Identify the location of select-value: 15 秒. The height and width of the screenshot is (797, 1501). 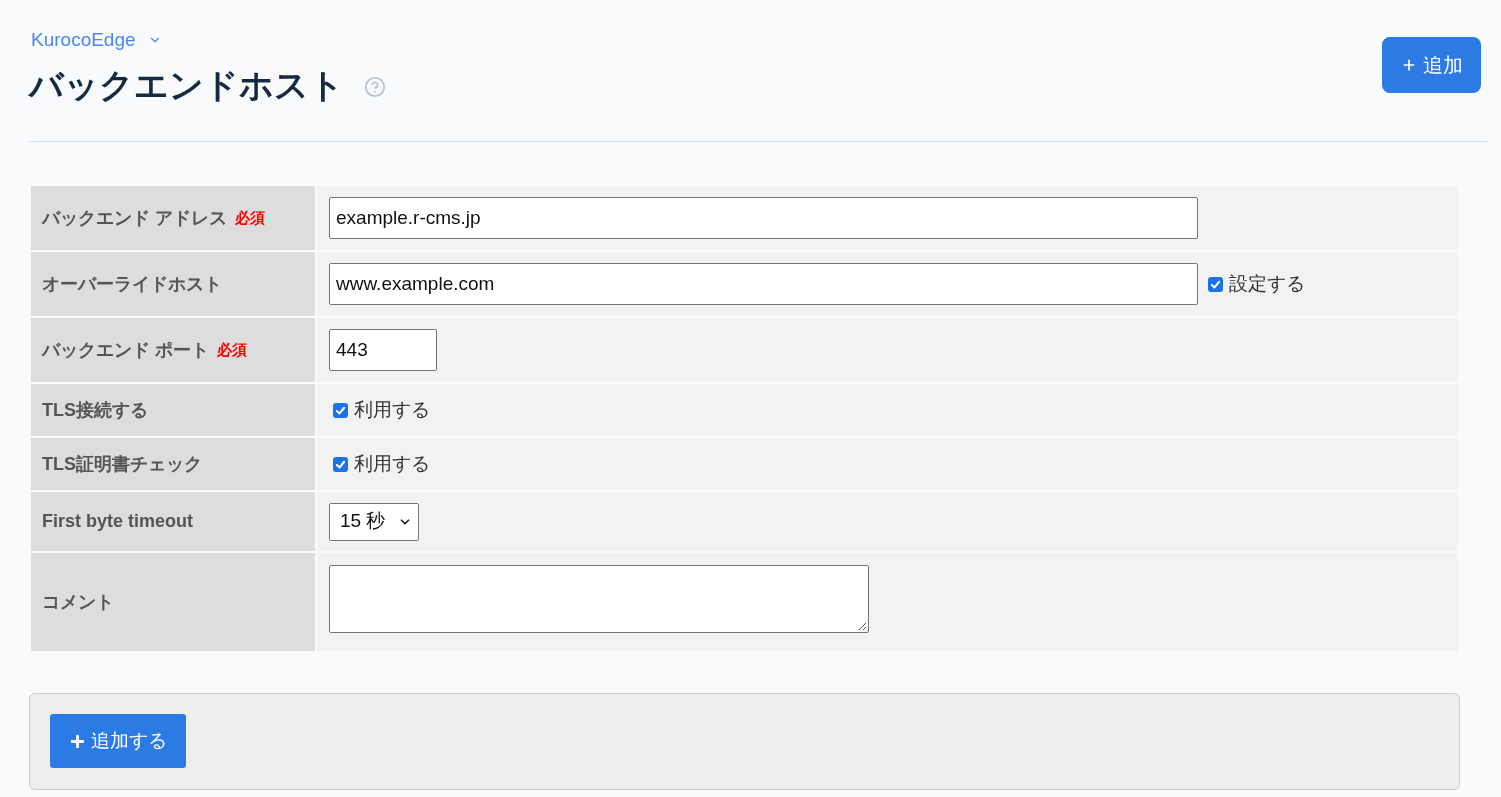
(363, 521).